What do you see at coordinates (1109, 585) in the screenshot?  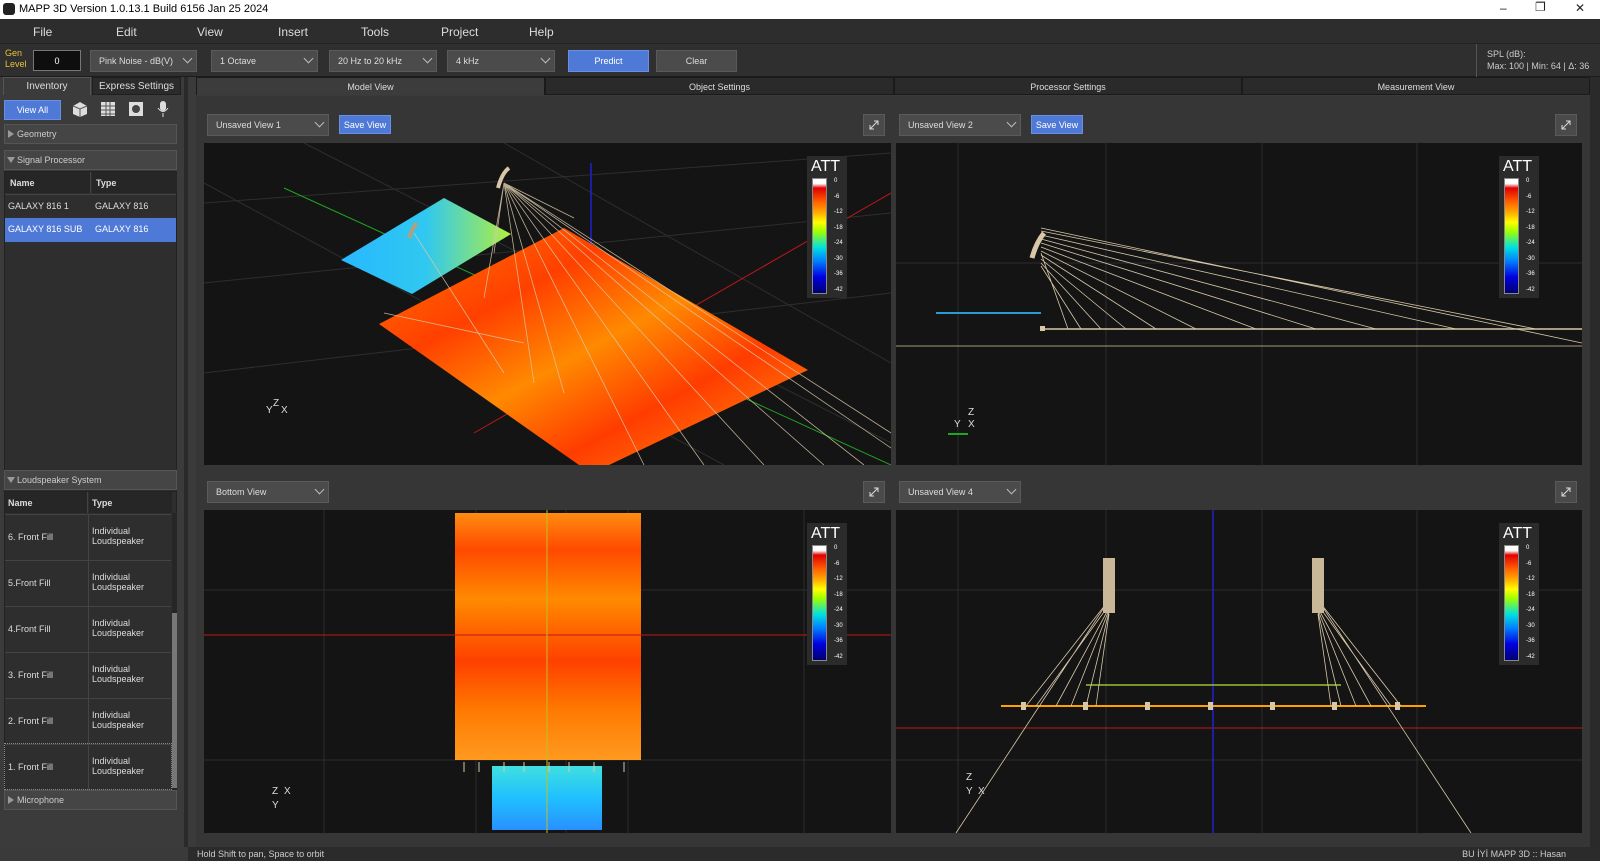 I see `left-line-array` at bounding box center [1109, 585].